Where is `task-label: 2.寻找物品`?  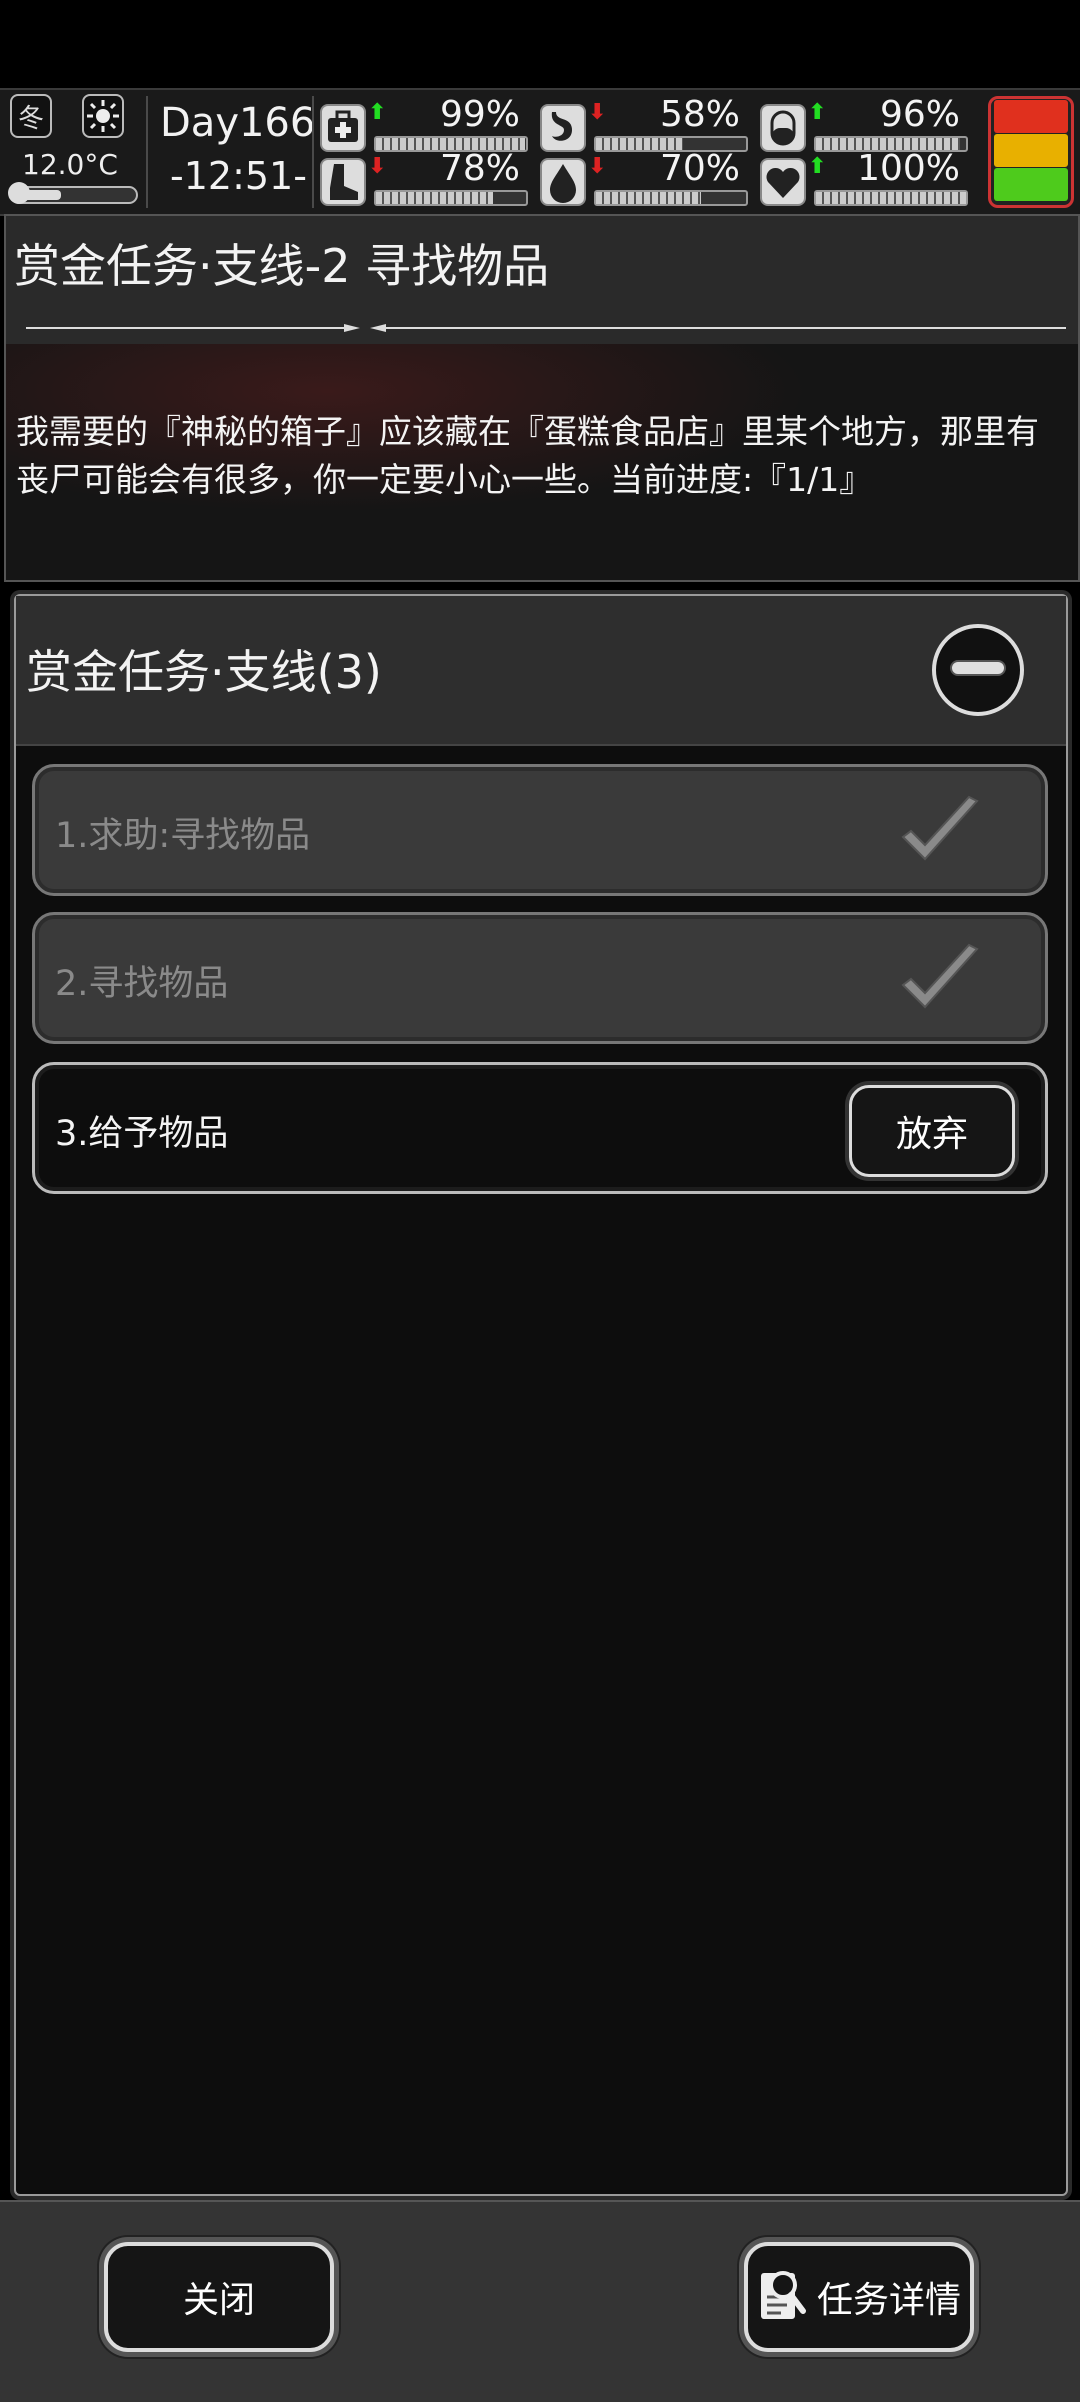 task-label: 2.寻找物品 is located at coordinates (142, 984).